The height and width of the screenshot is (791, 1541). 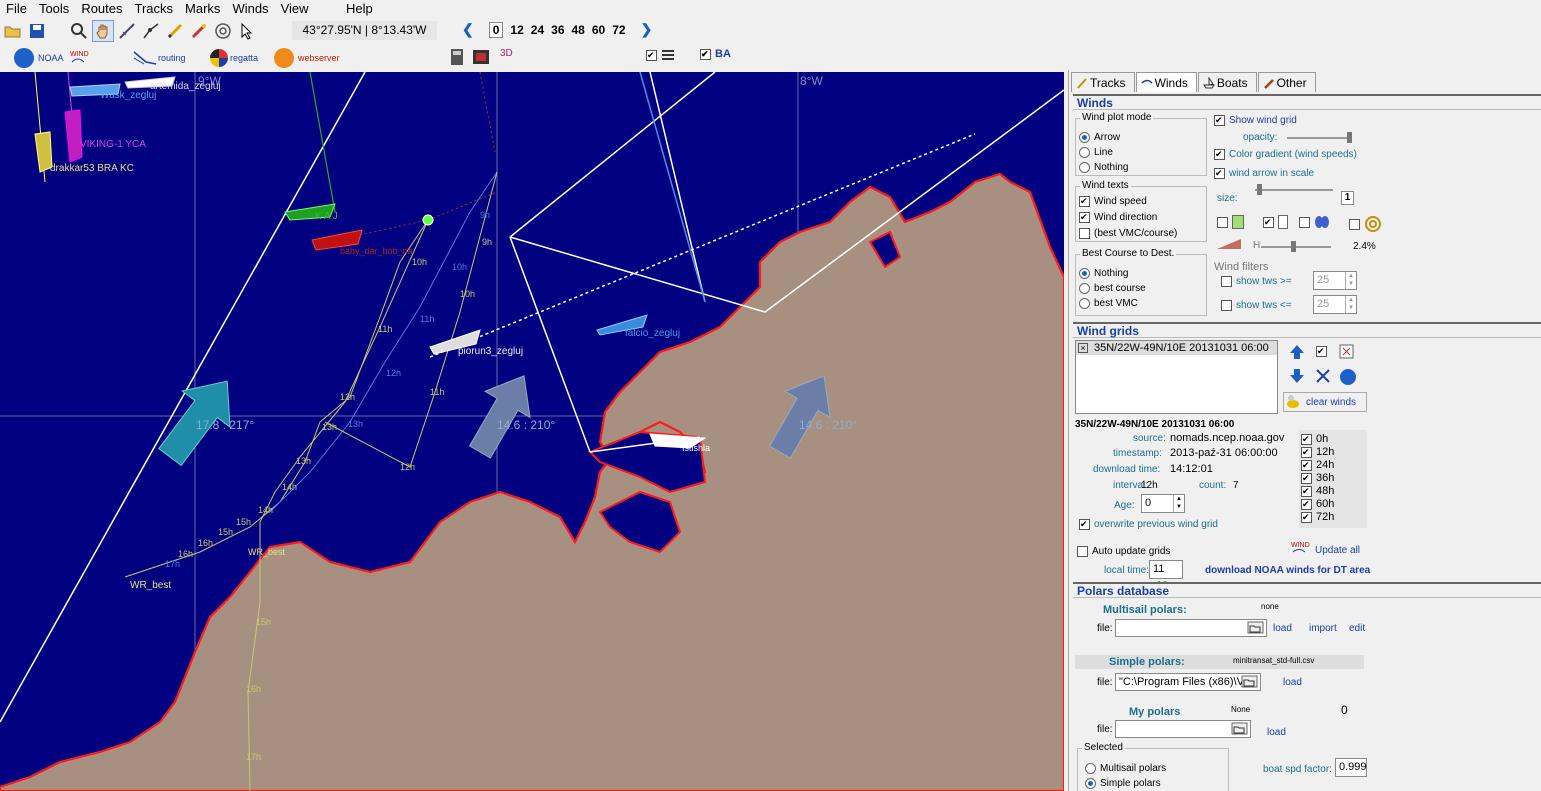 What do you see at coordinates (598, 30) in the screenshot?
I see `hour-60: 60` at bounding box center [598, 30].